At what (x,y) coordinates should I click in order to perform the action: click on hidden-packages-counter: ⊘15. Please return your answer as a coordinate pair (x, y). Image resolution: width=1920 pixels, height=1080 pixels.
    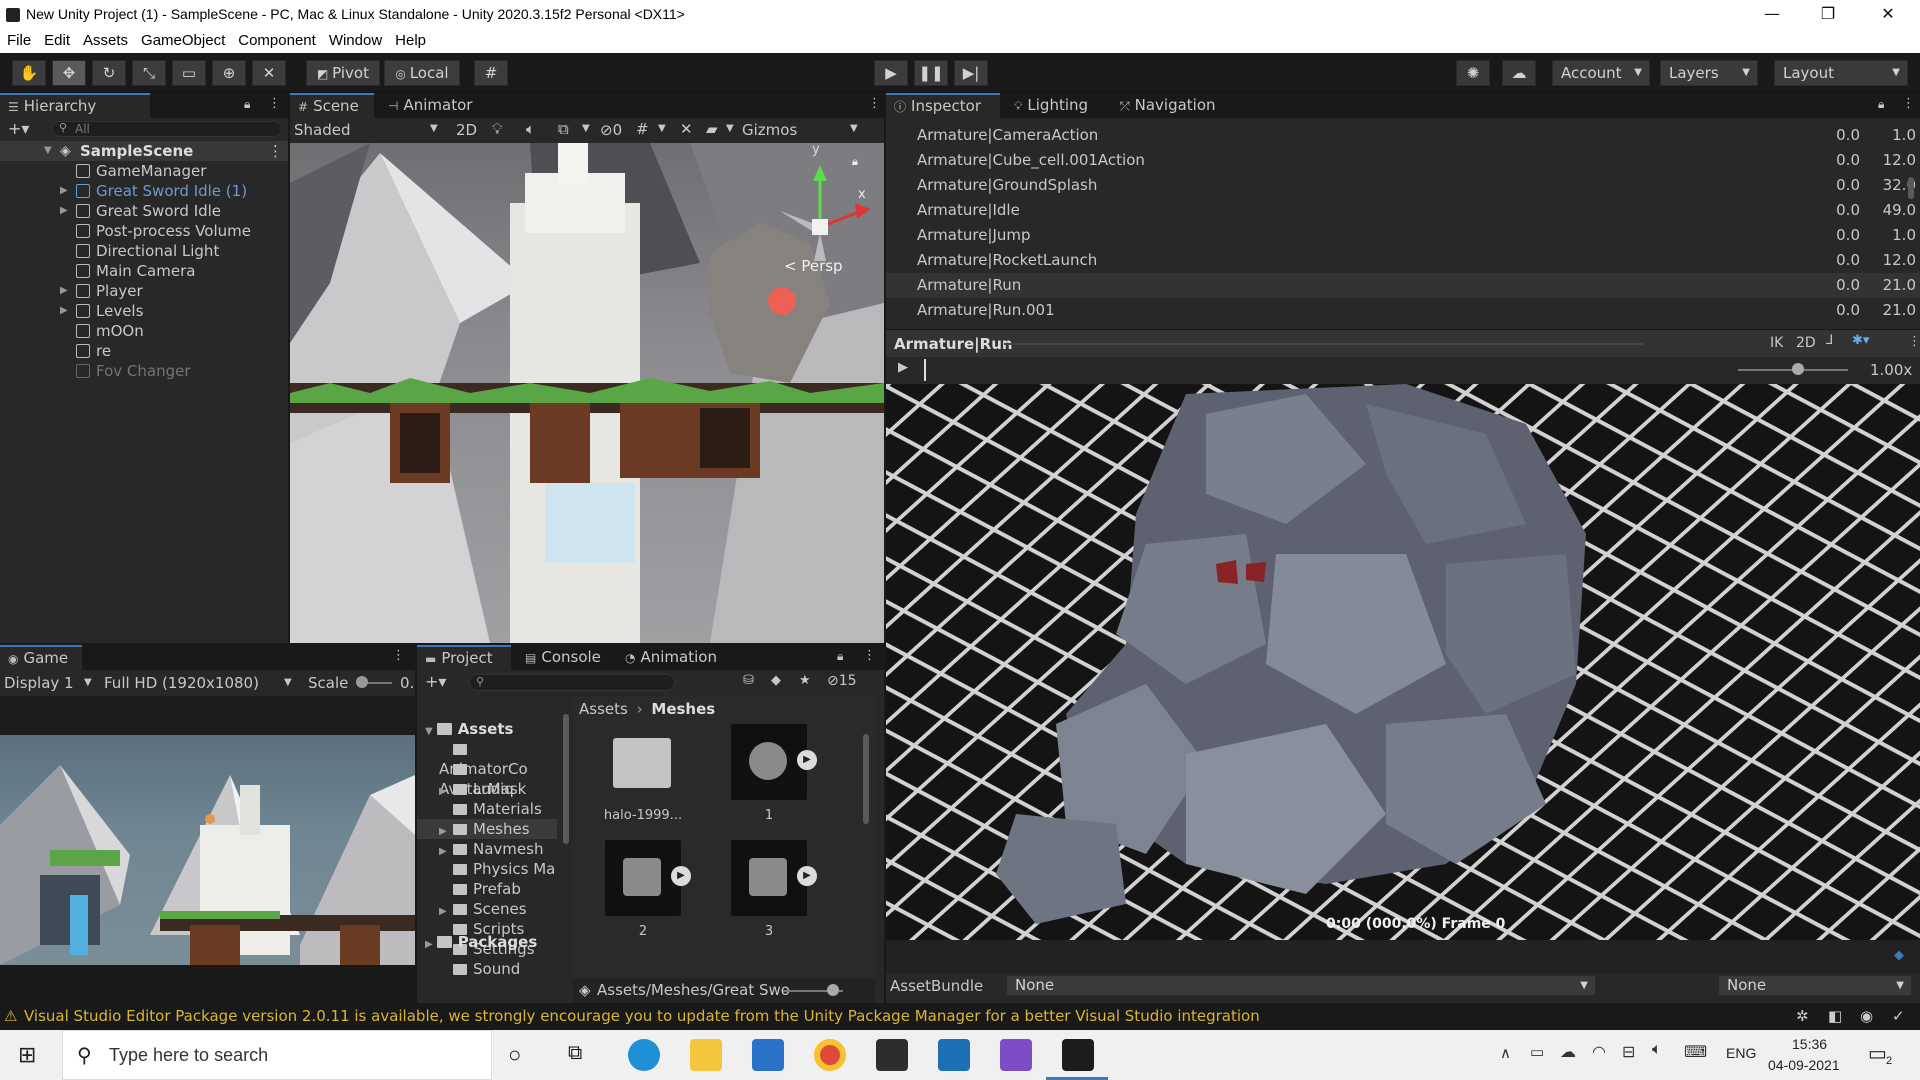
    Looking at the image, I should click on (842, 681).